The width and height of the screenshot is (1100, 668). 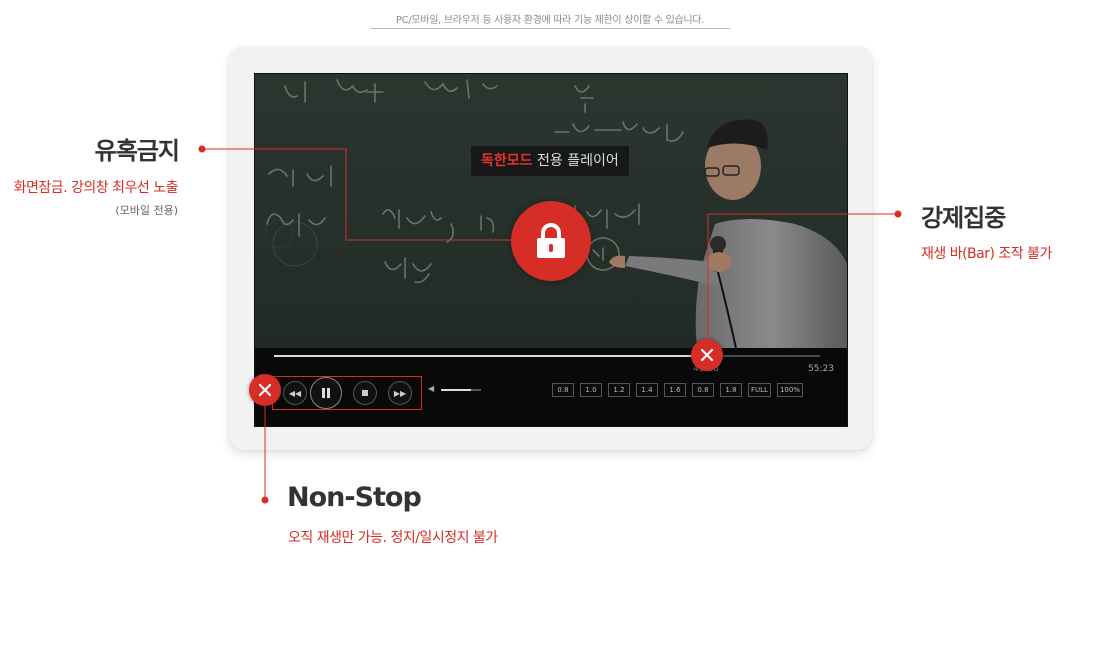 I want to click on speed-options: 0.8 1.0 1.2 1.4 1.6 0.8 1.8 FULL 100%, so click(x=677, y=390).